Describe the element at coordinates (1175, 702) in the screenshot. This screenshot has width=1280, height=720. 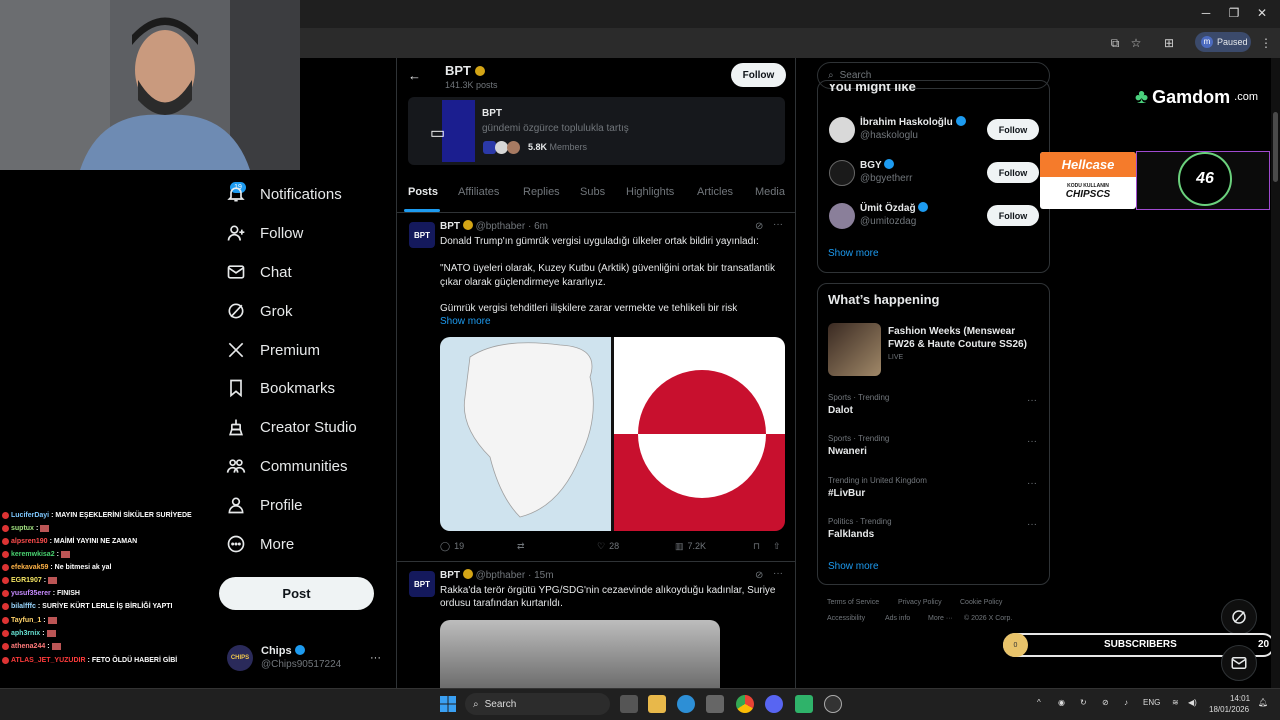
I see `wifi-icon: ≋` at that location.